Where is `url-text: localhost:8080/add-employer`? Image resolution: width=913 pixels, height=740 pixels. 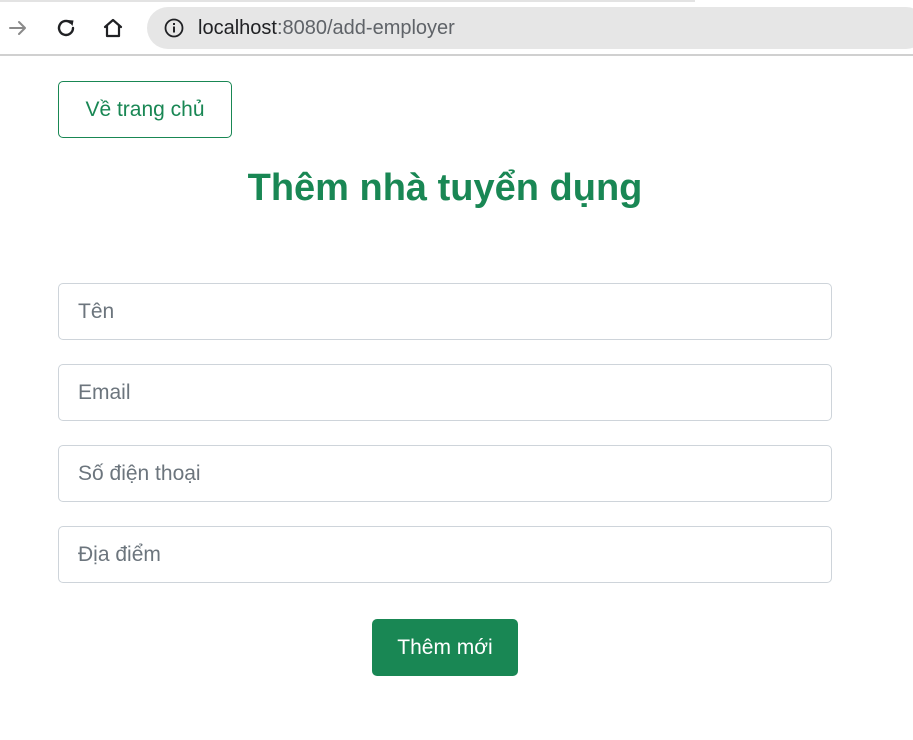
url-text: localhost:8080/add-employer is located at coordinates (326, 28).